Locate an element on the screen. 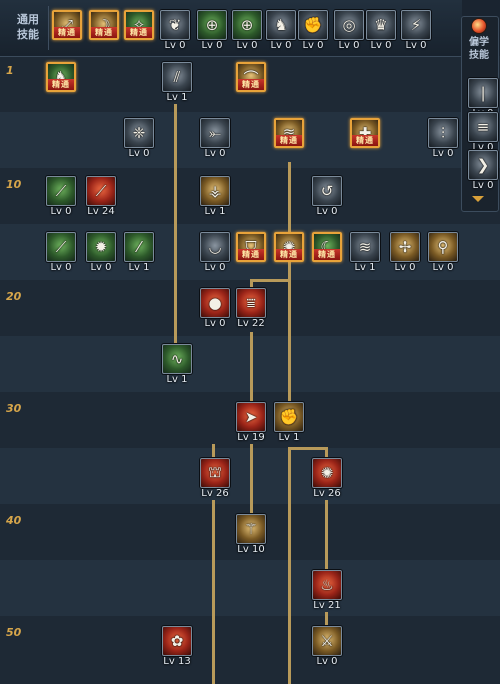 The image size is (500, 684). skill-level-label: Lv 10 is located at coordinates (251, 549).